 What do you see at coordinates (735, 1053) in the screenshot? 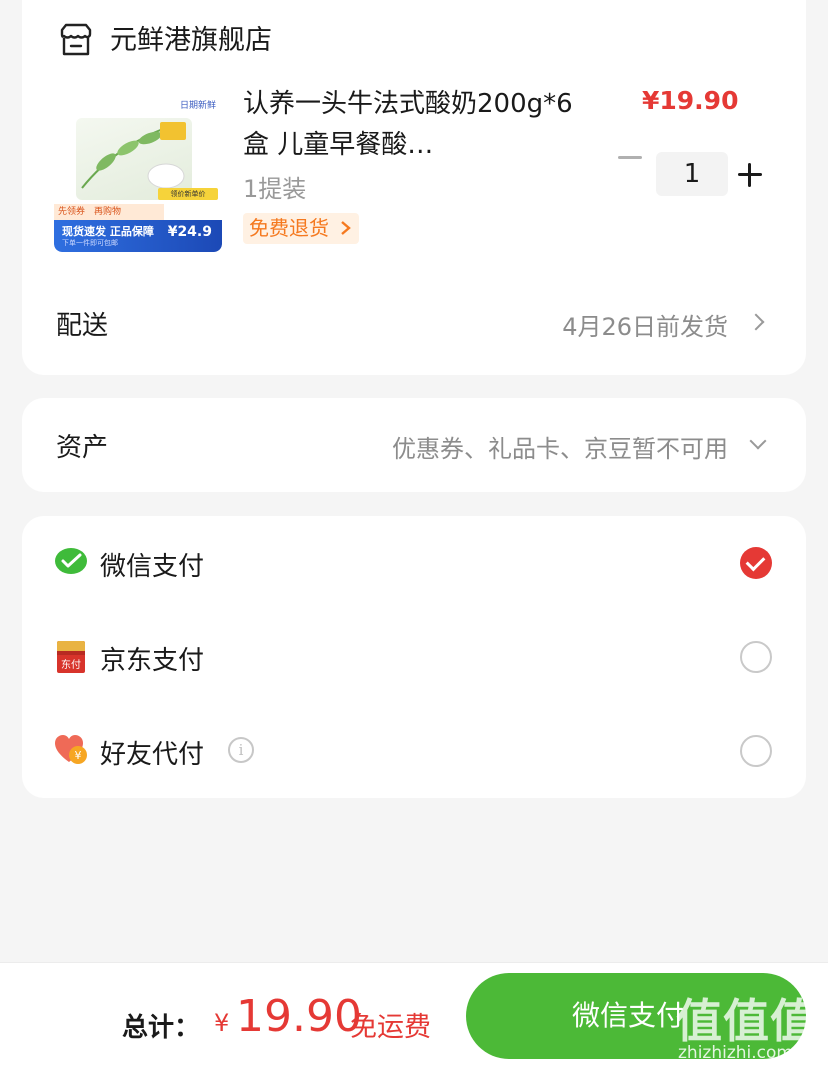
I see `watermark-url: zhizhizhi.com` at bounding box center [735, 1053].